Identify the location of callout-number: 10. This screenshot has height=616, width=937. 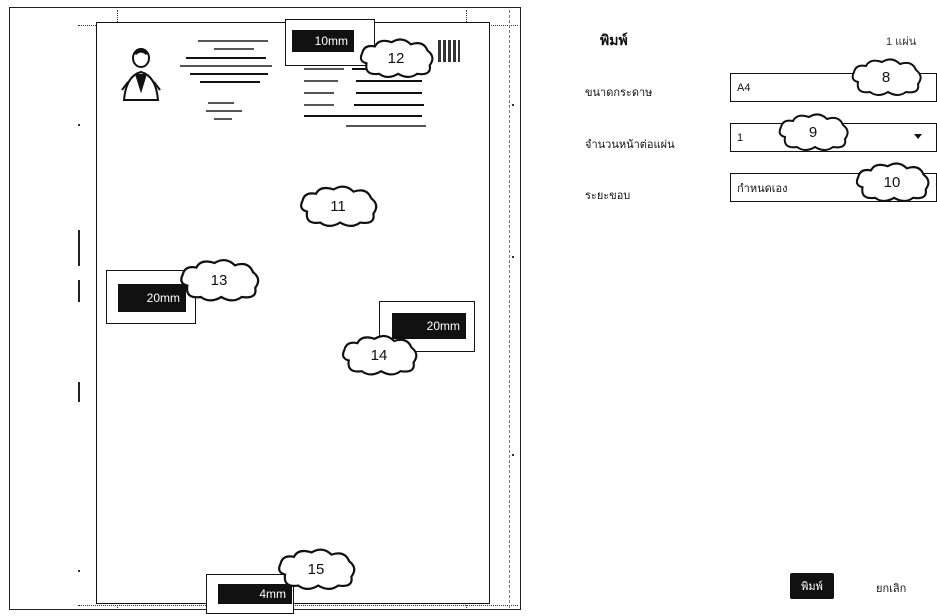
(892, 182).